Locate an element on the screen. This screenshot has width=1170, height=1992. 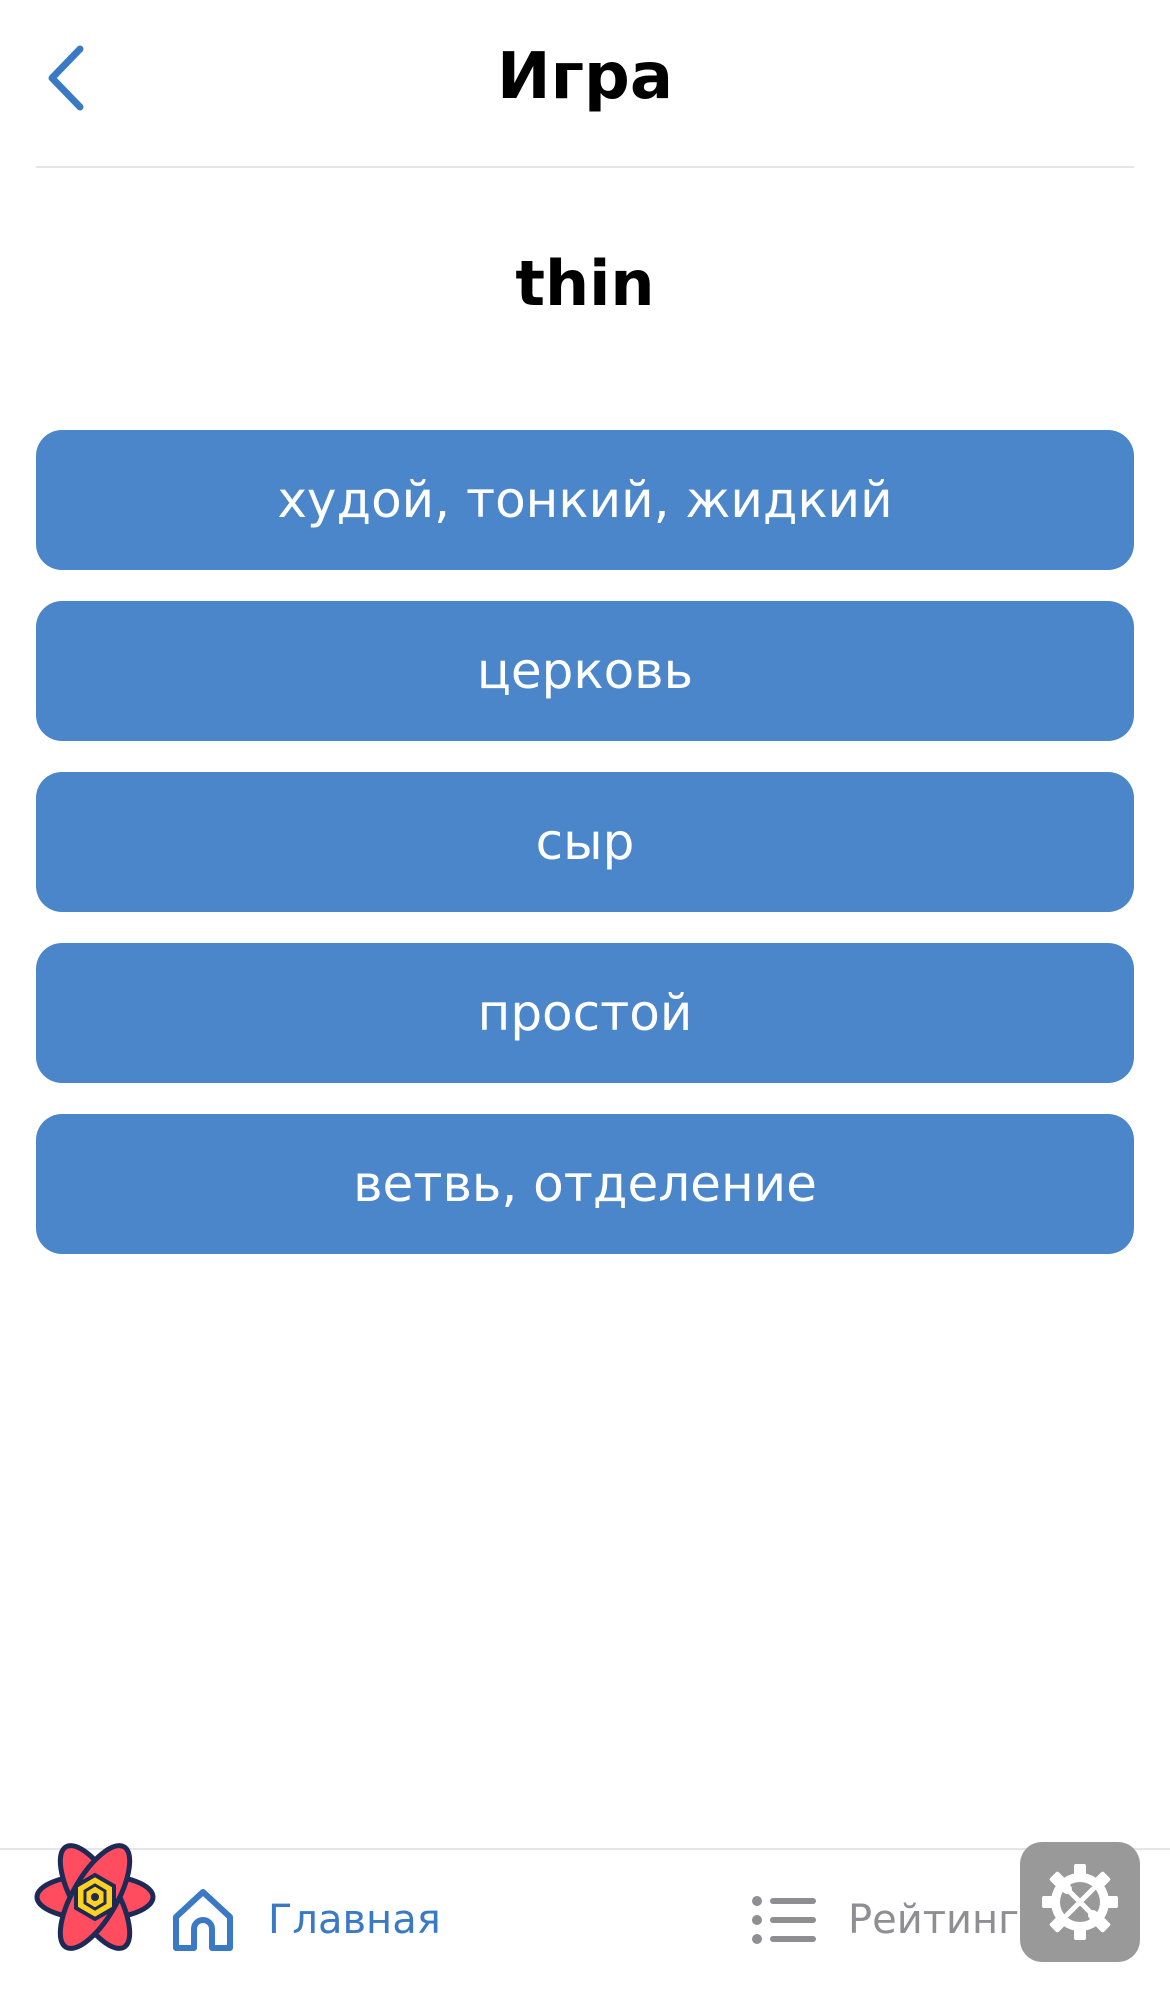
gear-tools-icon is located at coordinates (1080, 1902).